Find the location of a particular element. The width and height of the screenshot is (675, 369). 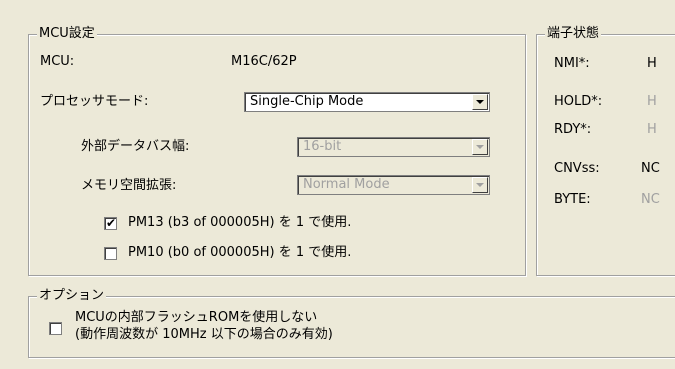

memory-space-value: Normal Mode is located at coordinates (346, 184).